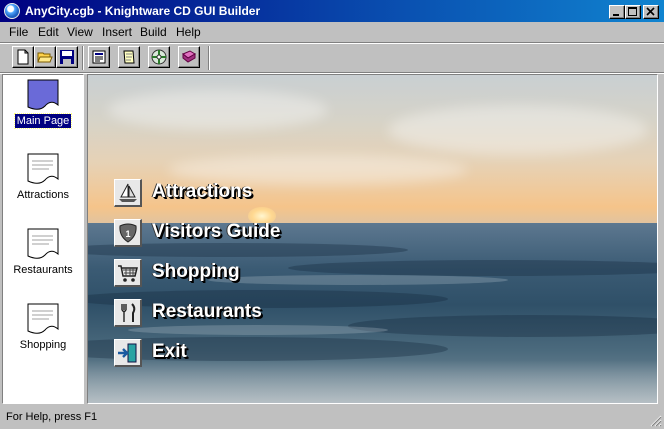 This screenshot has height=429, width=664. I want to click on page-properties-icon, so click(99, 57).